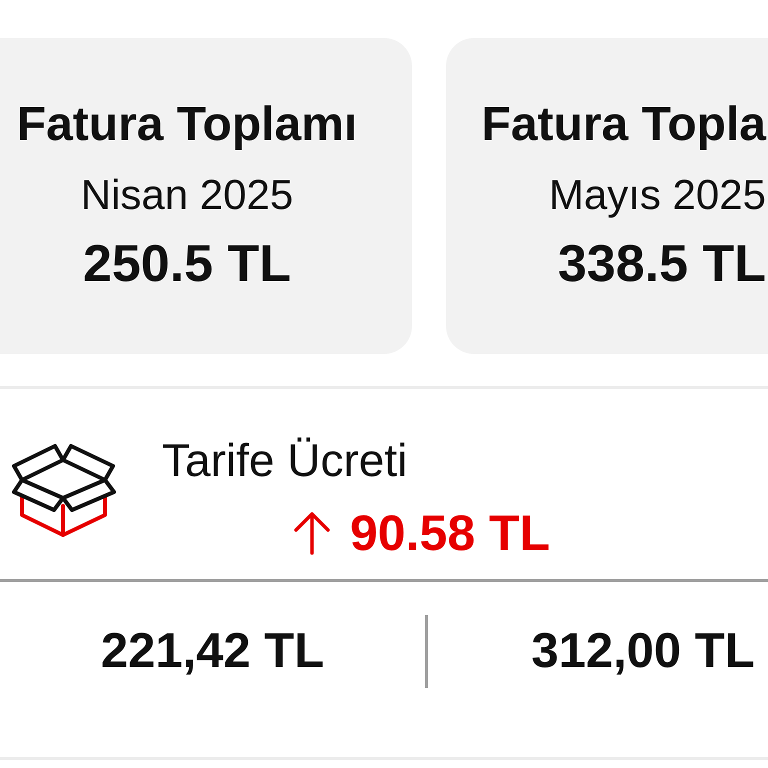 Image resolution: width=768 pixels, height=768 pixels. What do you see at coordinates (285, 460) in the screenshot?
I see `charge-label: Tarife Ücreti` at bounding box center [285, 460].